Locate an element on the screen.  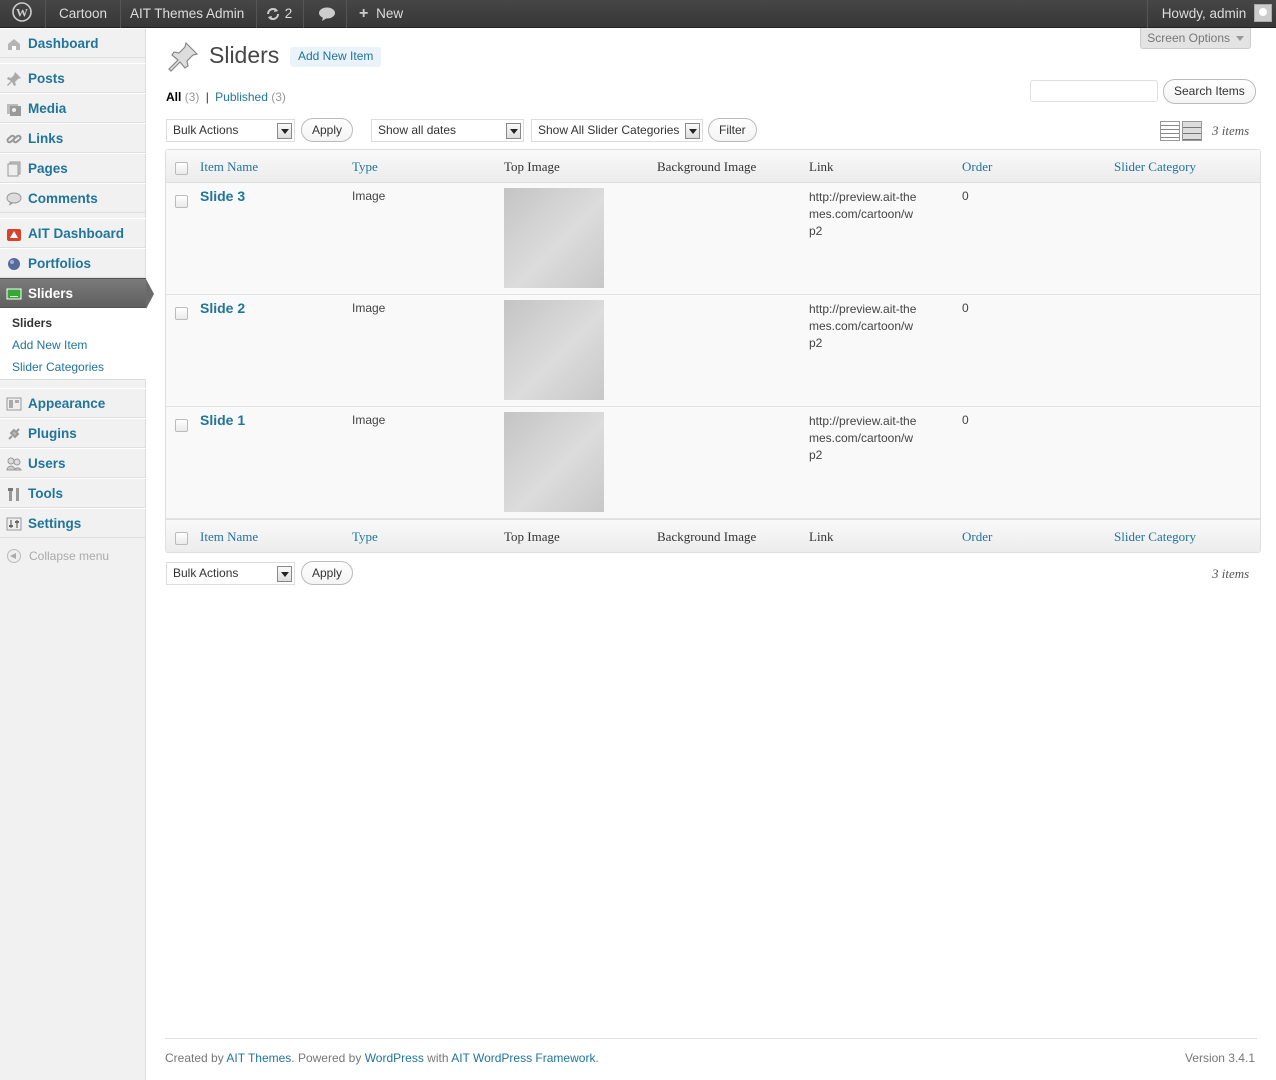
wordpress-logo-icon: W is located at coordinates (23, 14).